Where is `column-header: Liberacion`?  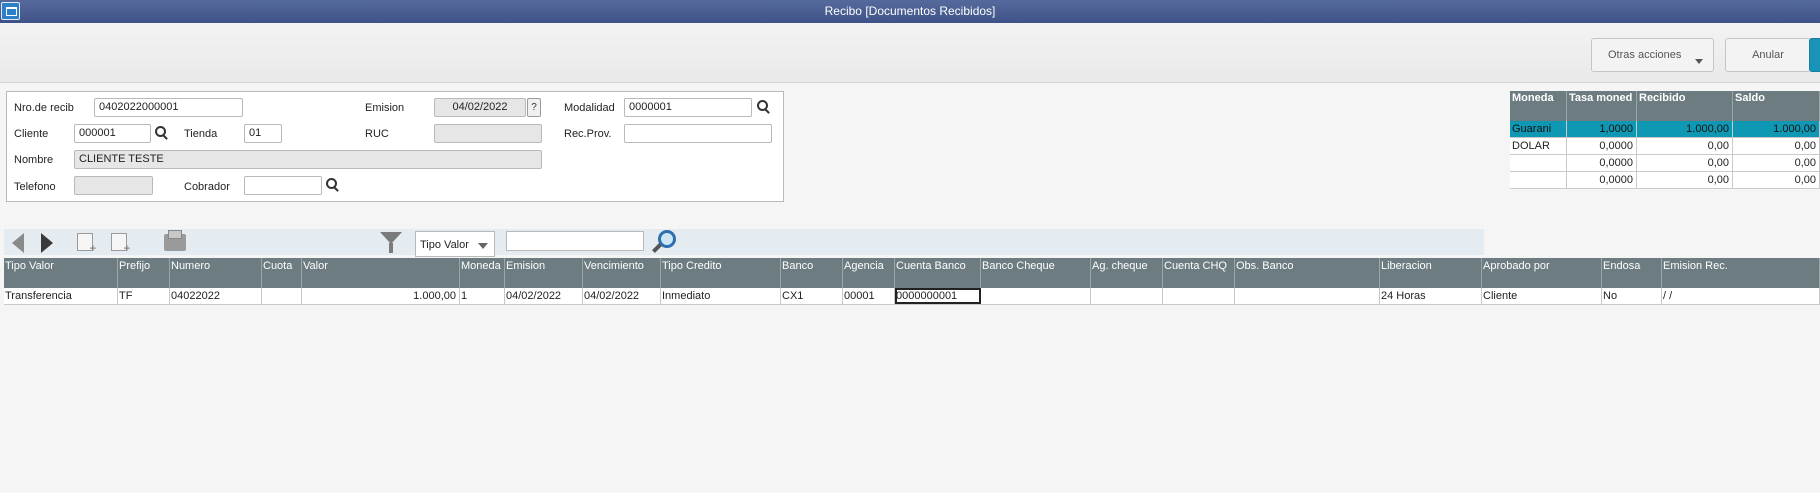 column-header: Liberacion is located at coordinates (1431, 273).